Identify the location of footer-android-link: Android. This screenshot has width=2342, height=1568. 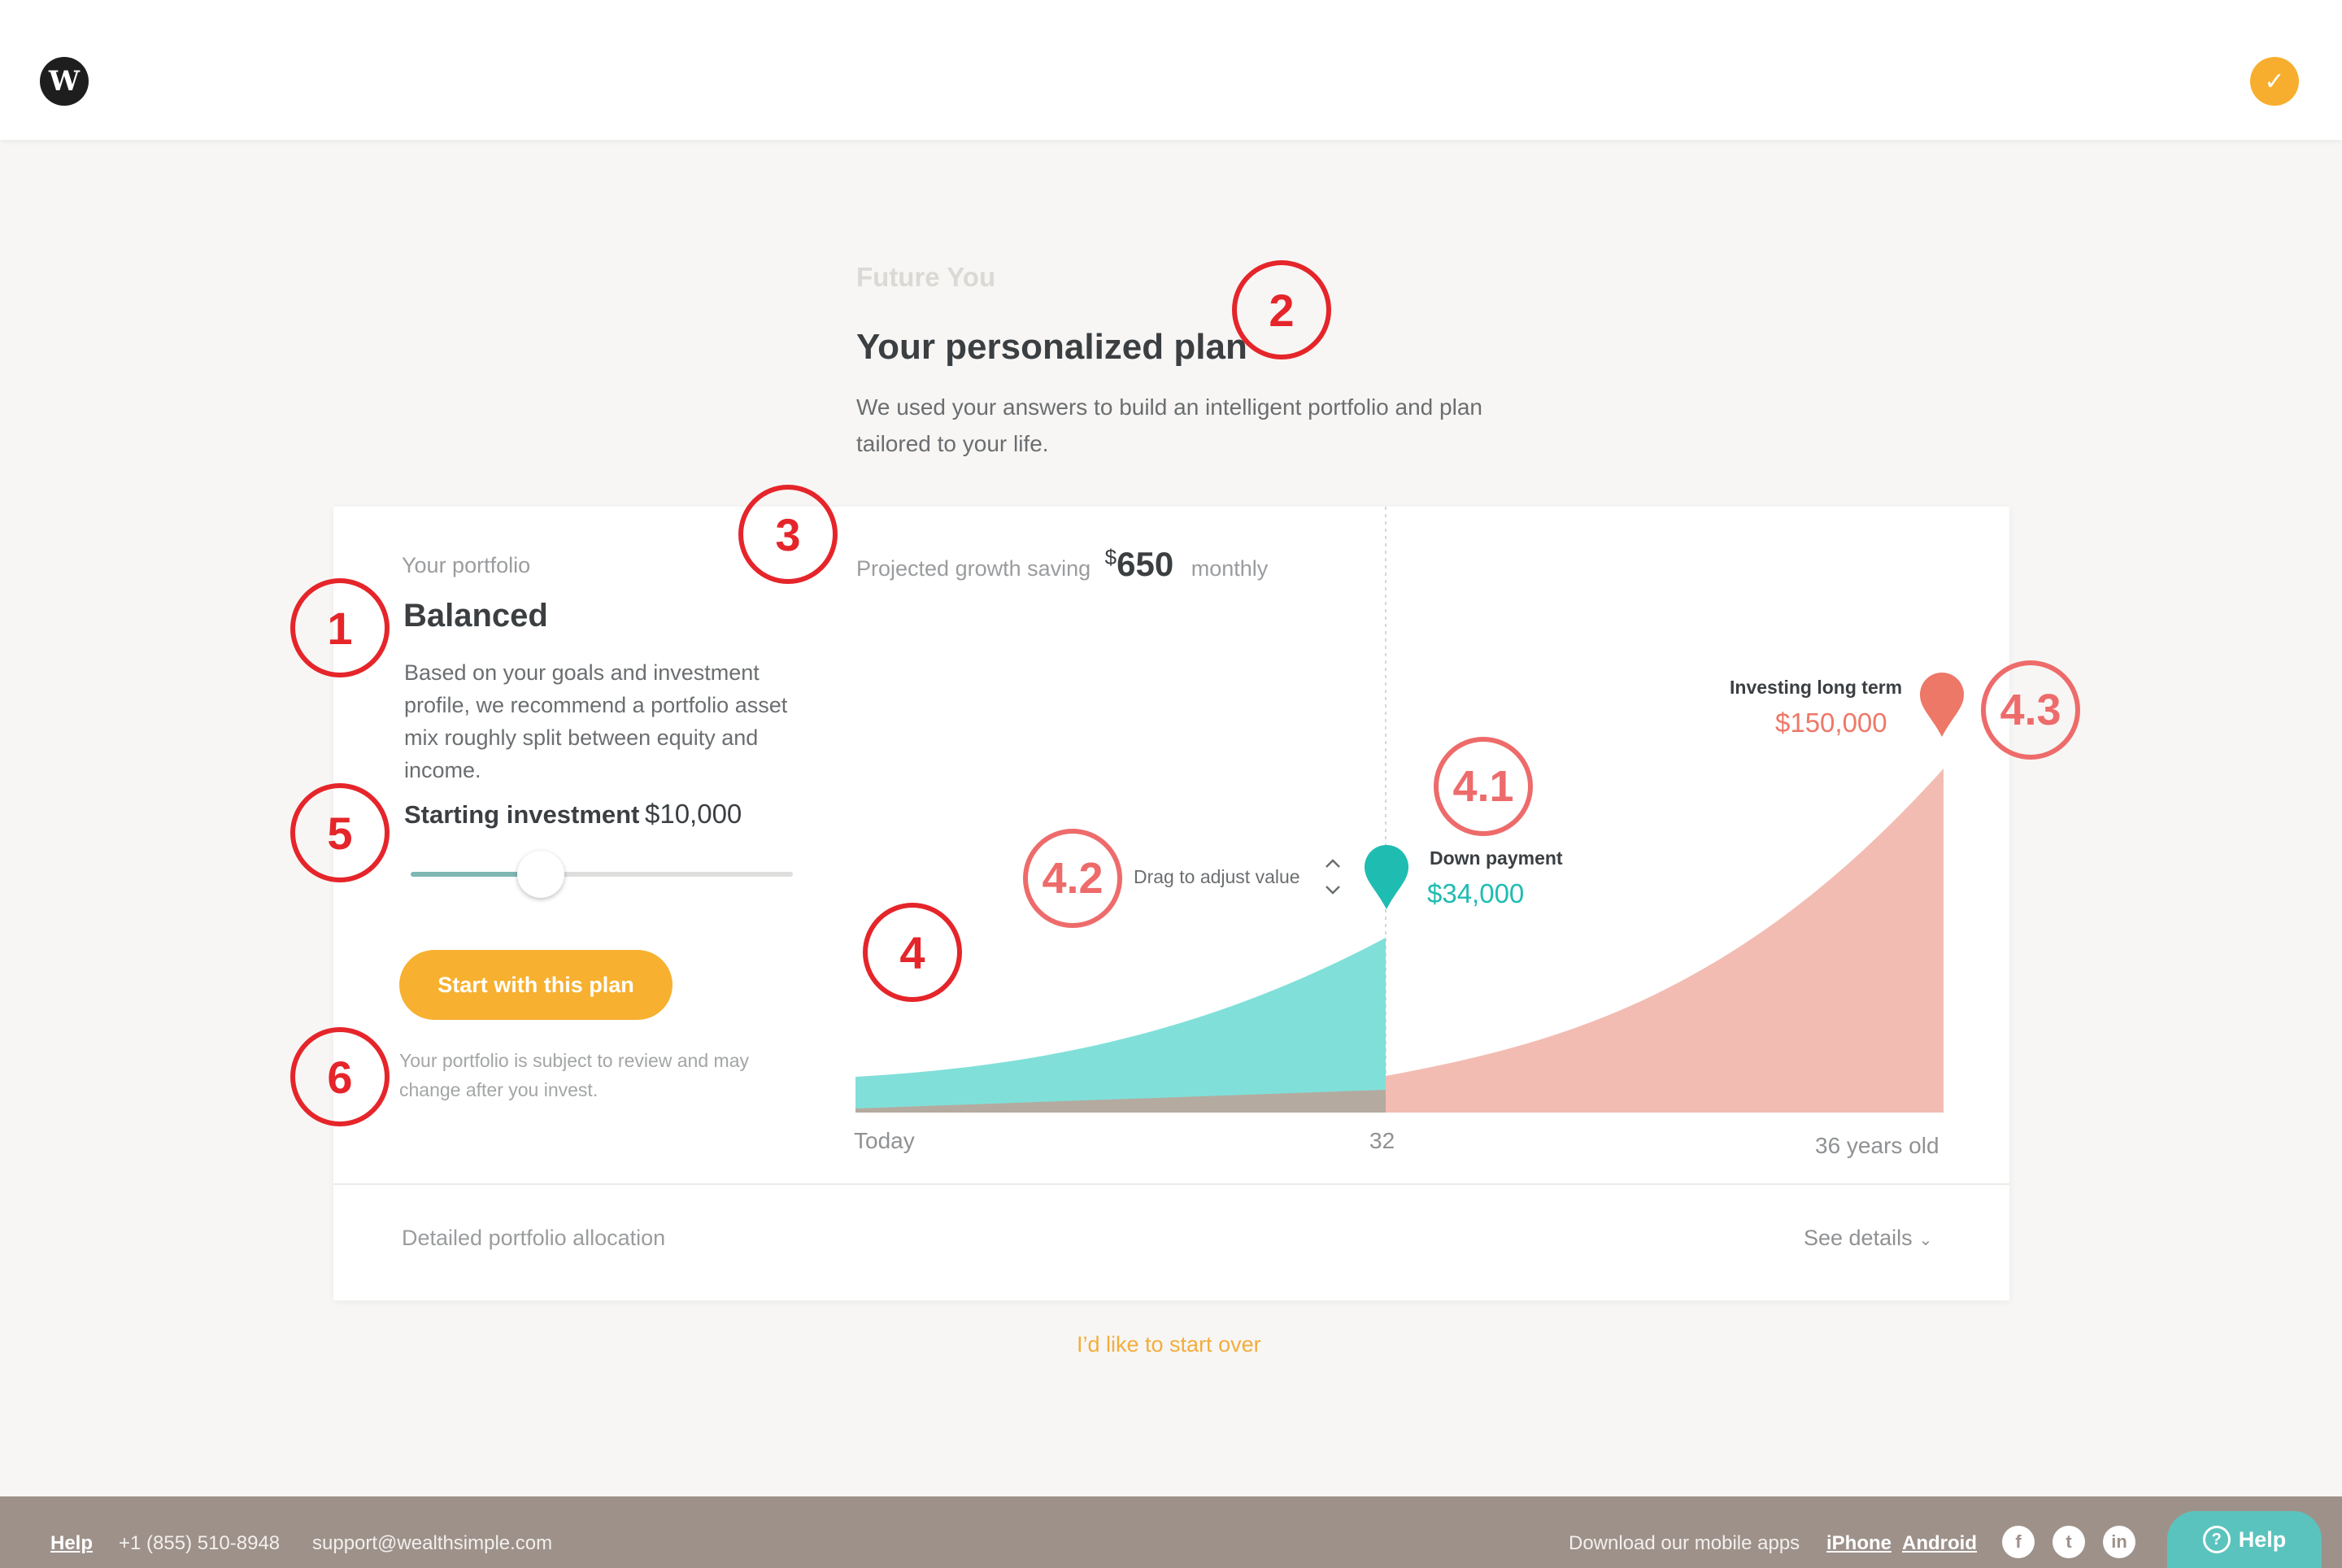
(1939, 1543).